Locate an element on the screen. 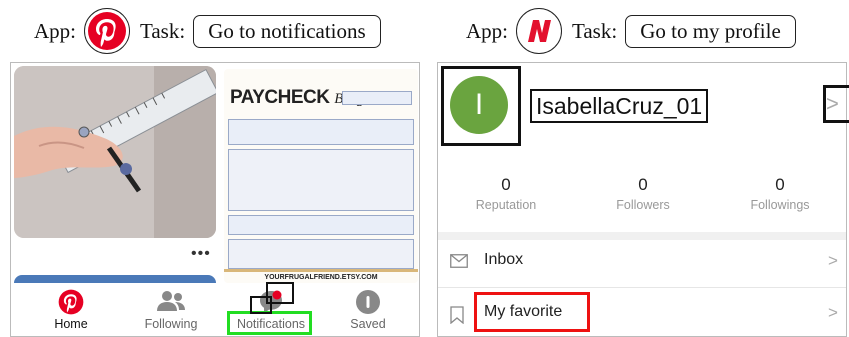  people-icon is located at coordinates (171, 303).